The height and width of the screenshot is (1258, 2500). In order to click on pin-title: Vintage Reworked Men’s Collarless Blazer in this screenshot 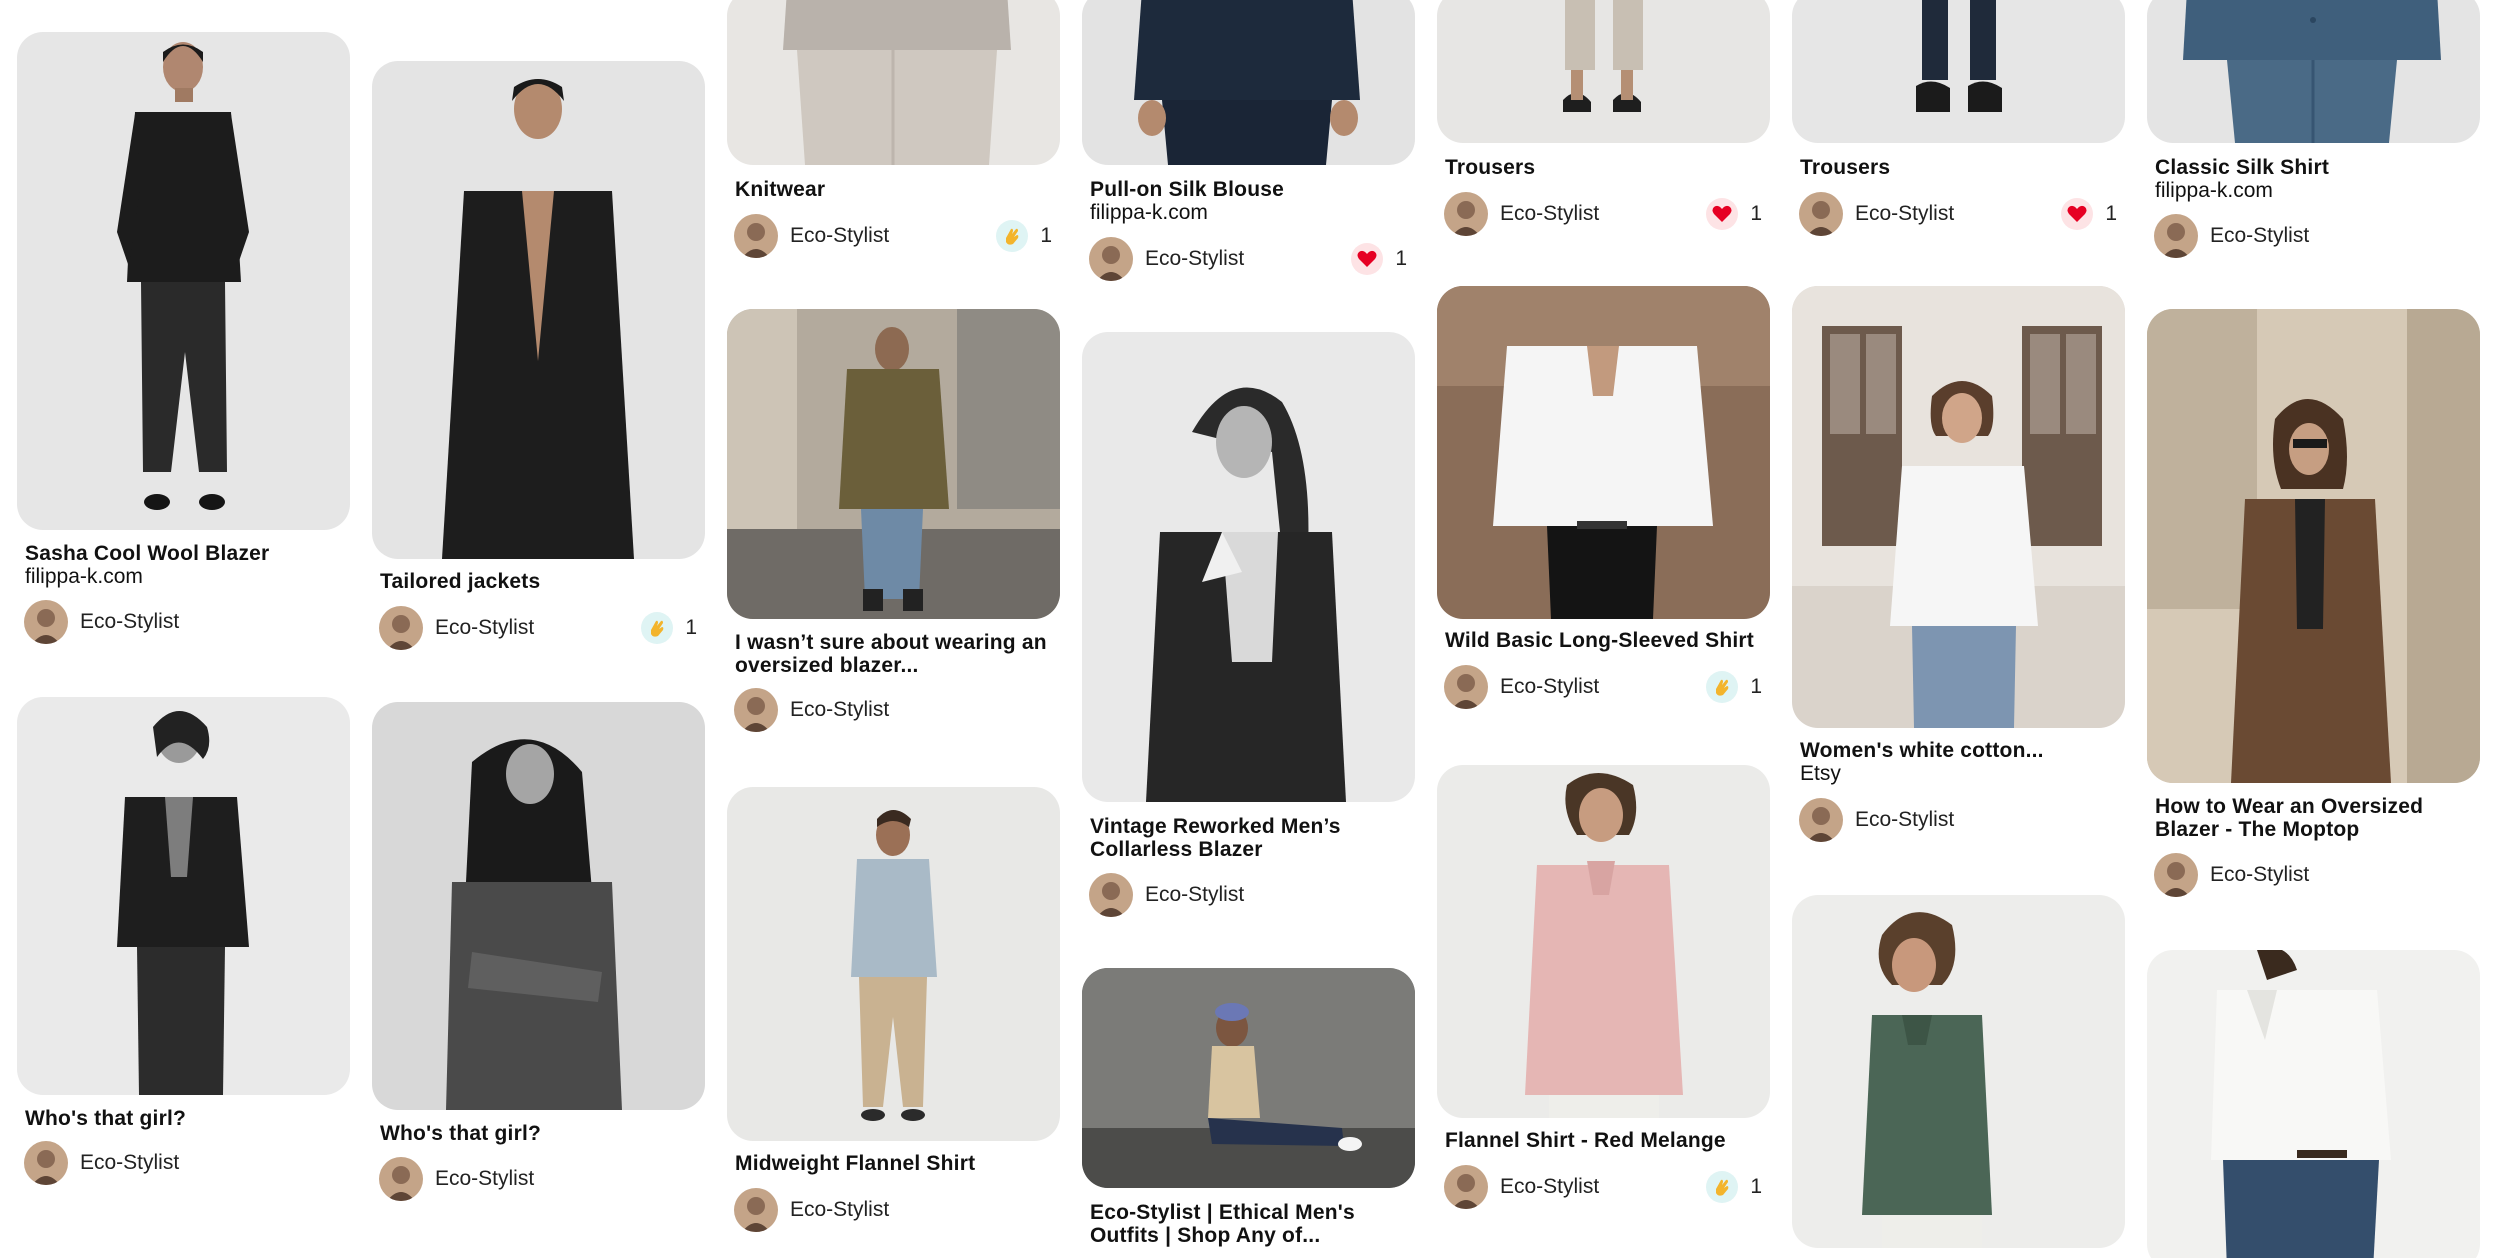, I will do `click(1249, 838)`.